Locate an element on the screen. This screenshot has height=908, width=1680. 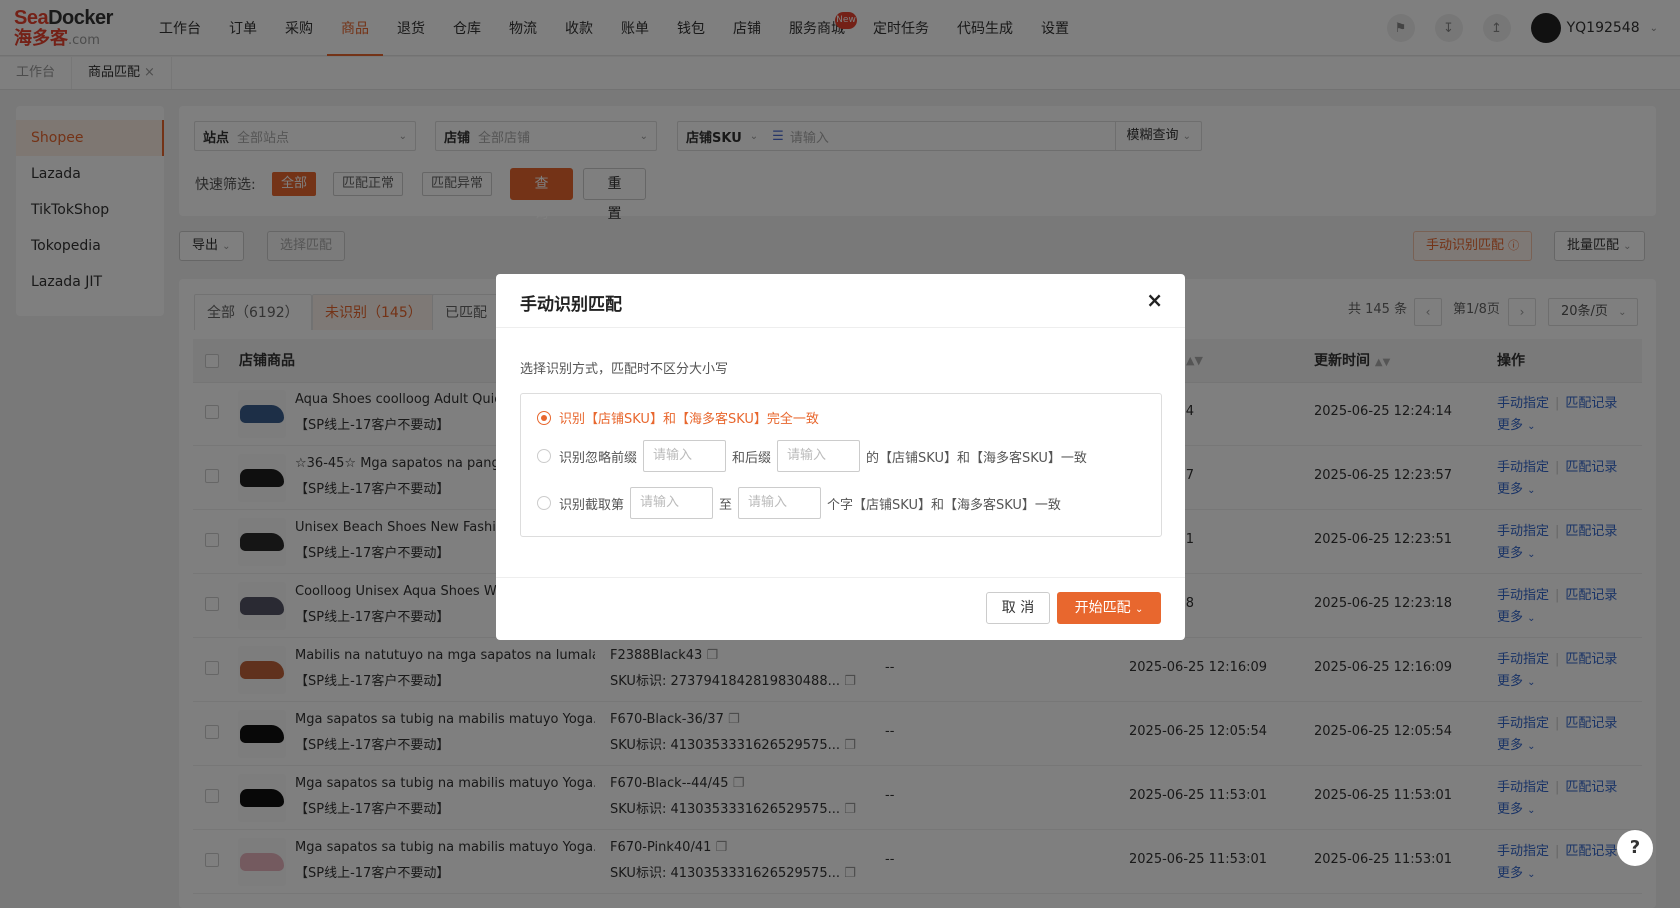
end-index-input: 请输入 is located at coordinates (780, 503).